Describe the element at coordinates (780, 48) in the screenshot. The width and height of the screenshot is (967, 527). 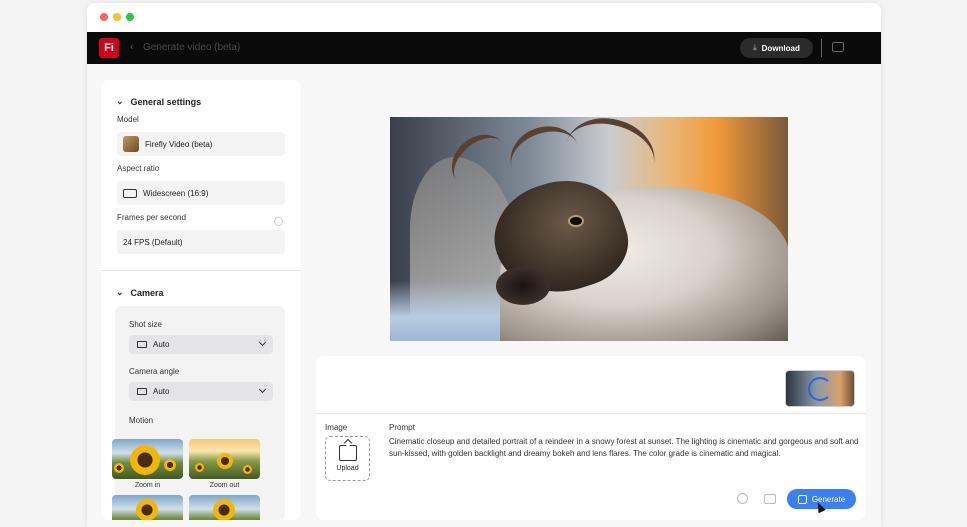
I see `download-label: Download` at that location.